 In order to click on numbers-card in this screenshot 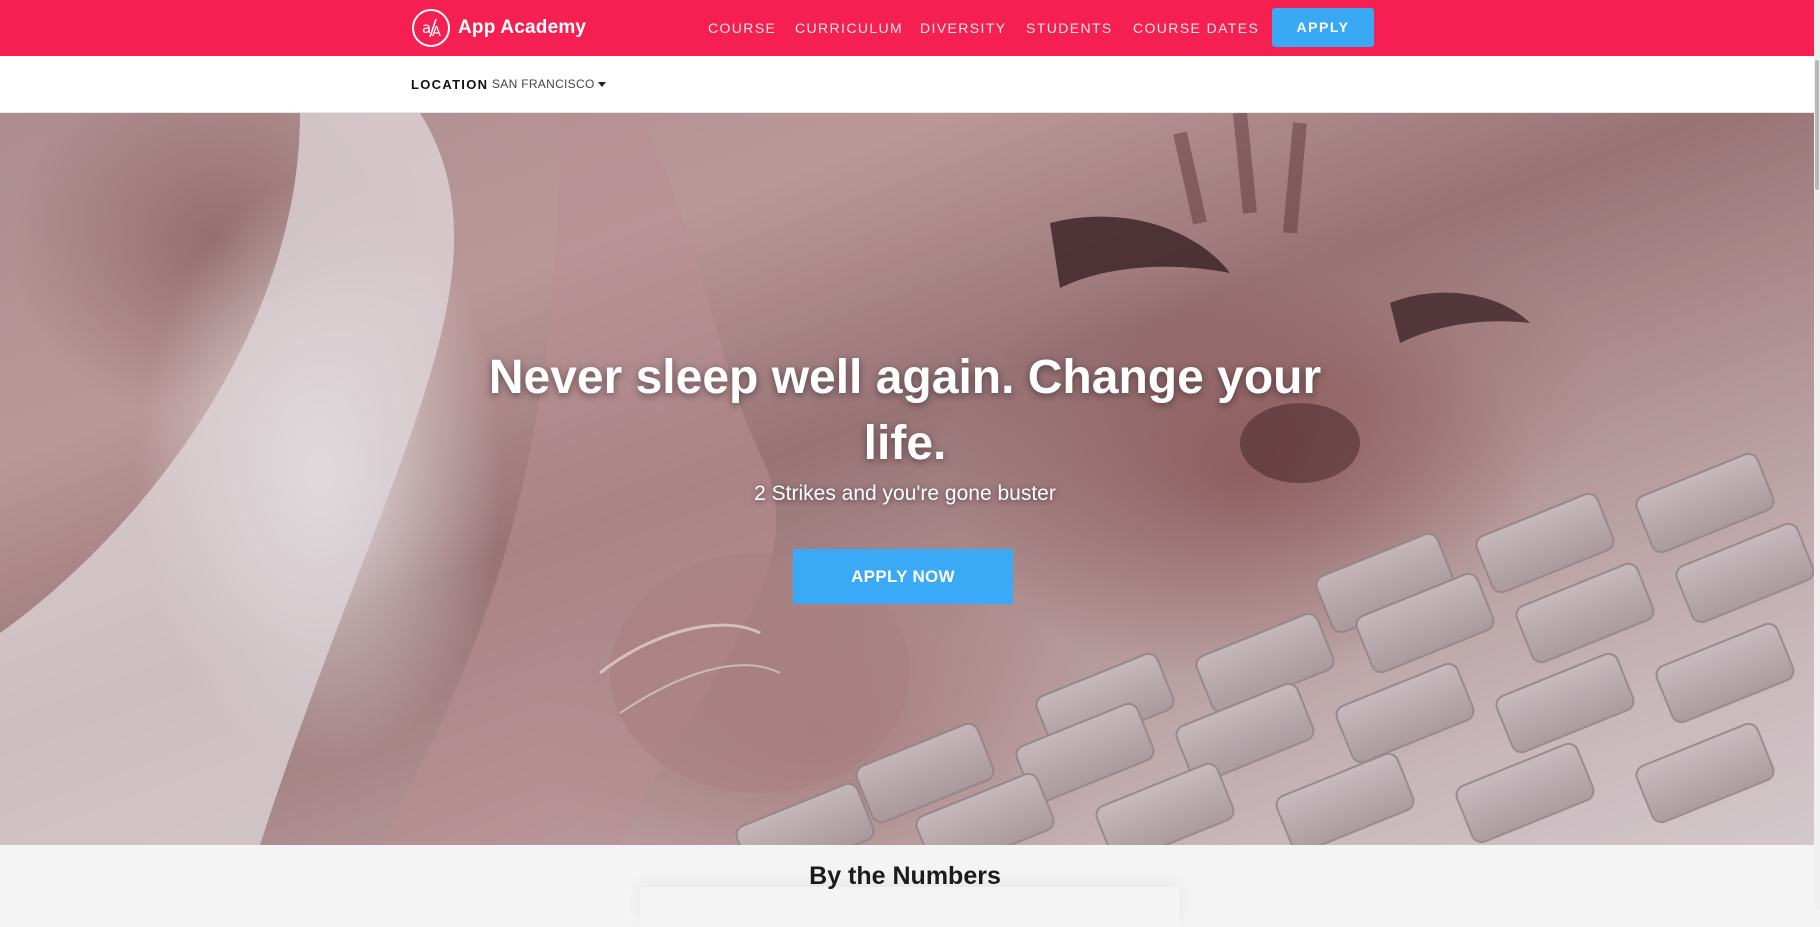, I will do `click(910, 907)`.